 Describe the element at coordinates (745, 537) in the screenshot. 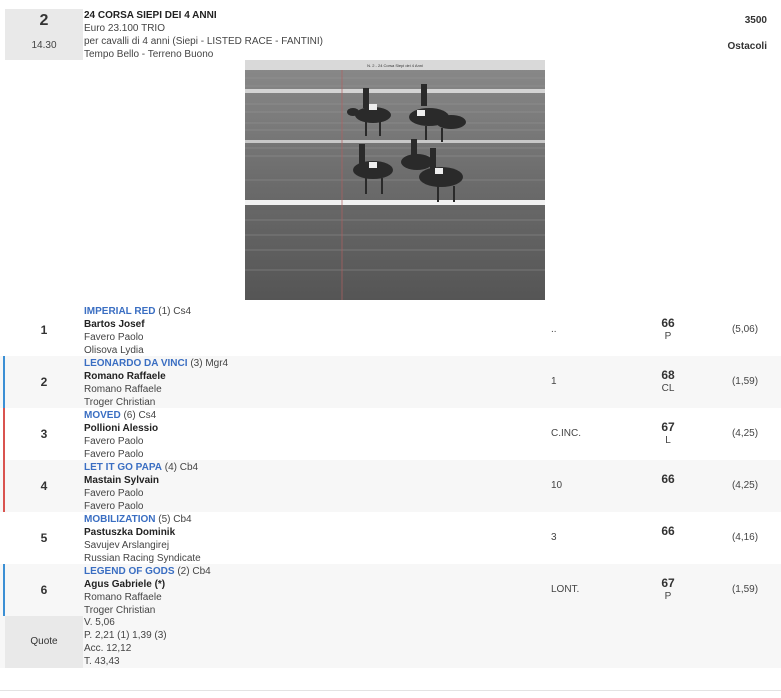

I see `odds-value: (4,16)` at that location.